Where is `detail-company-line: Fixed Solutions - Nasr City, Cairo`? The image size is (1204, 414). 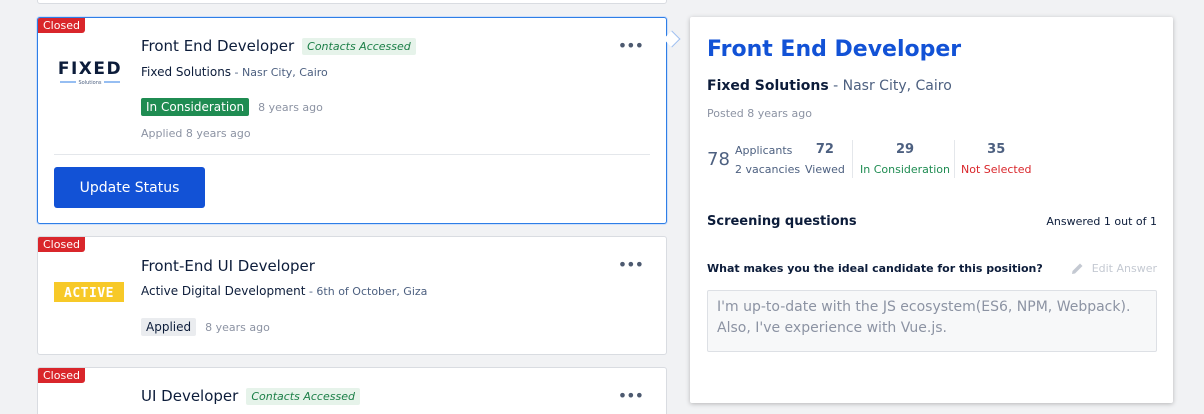 detail-company-line: Fixed Solutions - Nasr City, Cairo is located at coordinates (829, 86).